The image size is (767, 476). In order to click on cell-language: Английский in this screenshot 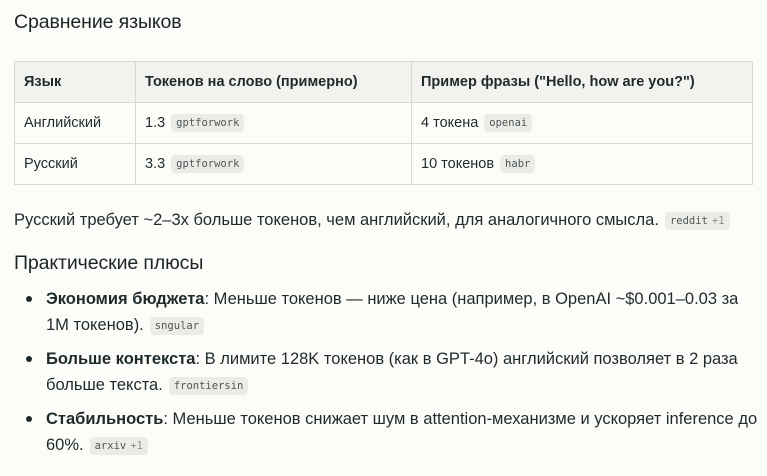, I will do `click(75, 123)`.